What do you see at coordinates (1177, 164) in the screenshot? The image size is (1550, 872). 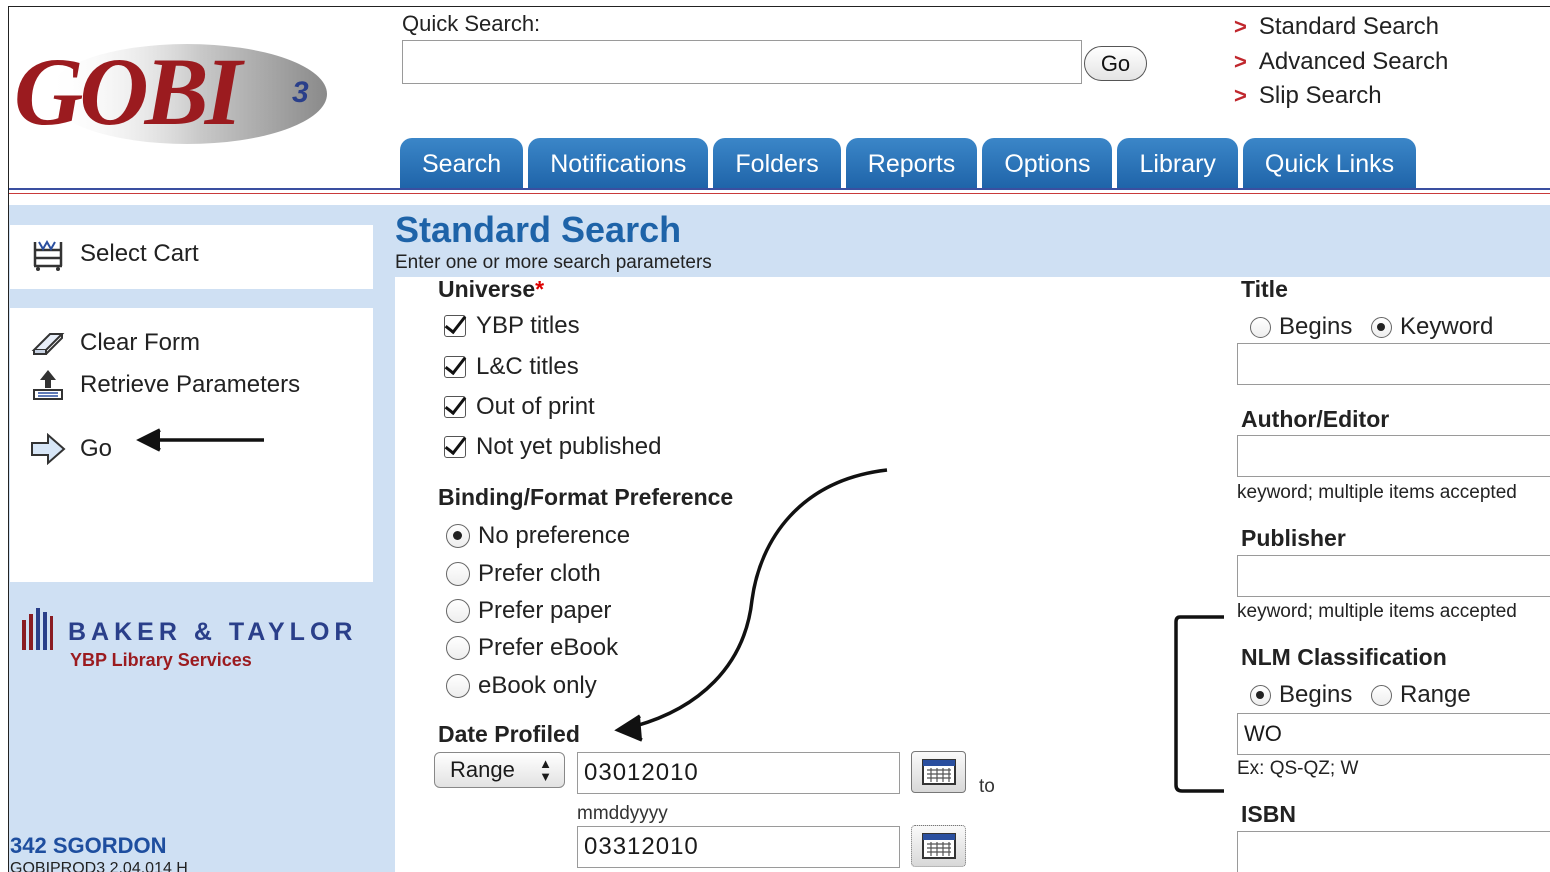 I see `tab-library: Library` at bounding box center [1177, 164].